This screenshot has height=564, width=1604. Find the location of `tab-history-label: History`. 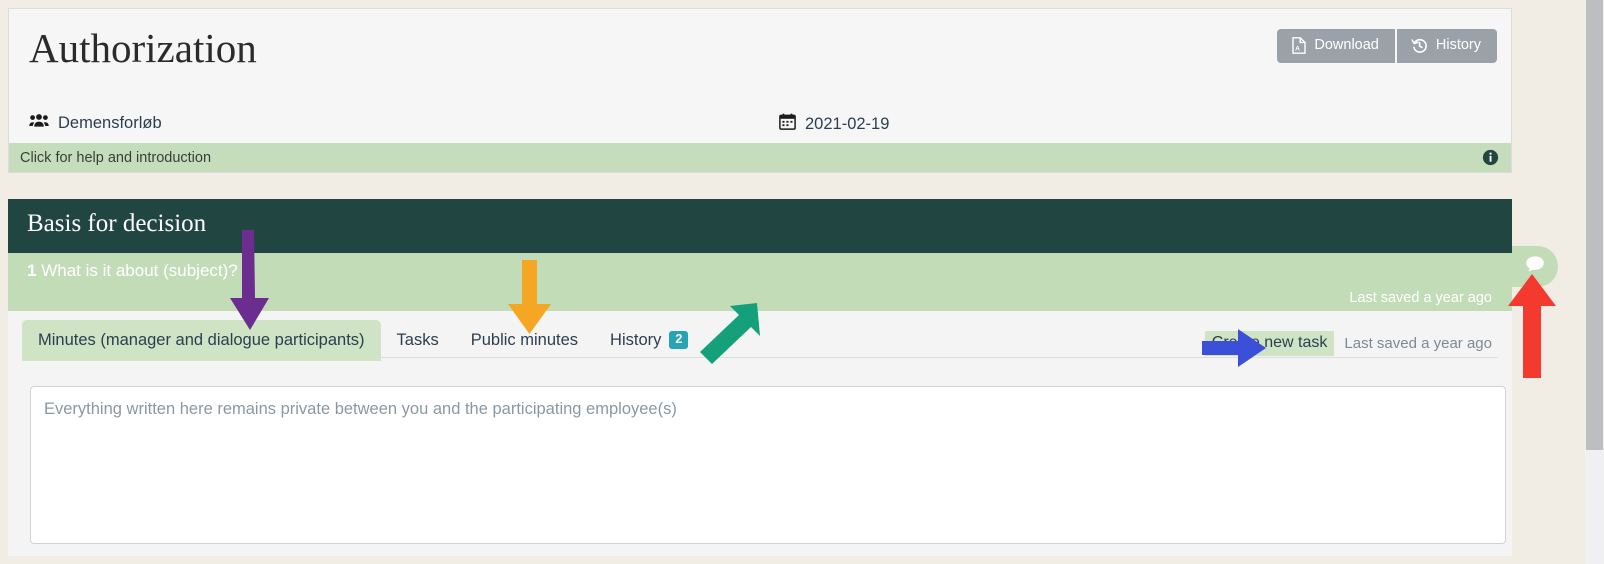

tab-history-label: History is located at coordinates (636, 339).